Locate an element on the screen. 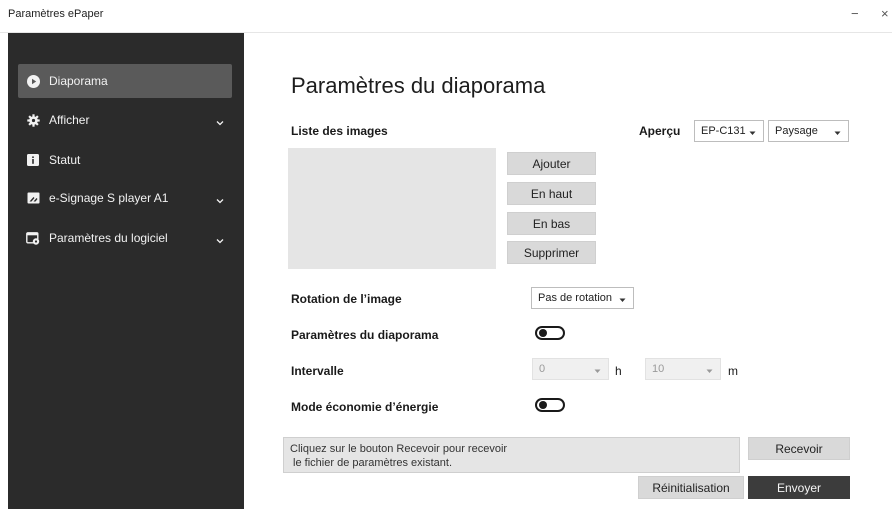 The image size is (892, 509). sidebar-item-afficher: Afficher is located at coordinates (125, 120).